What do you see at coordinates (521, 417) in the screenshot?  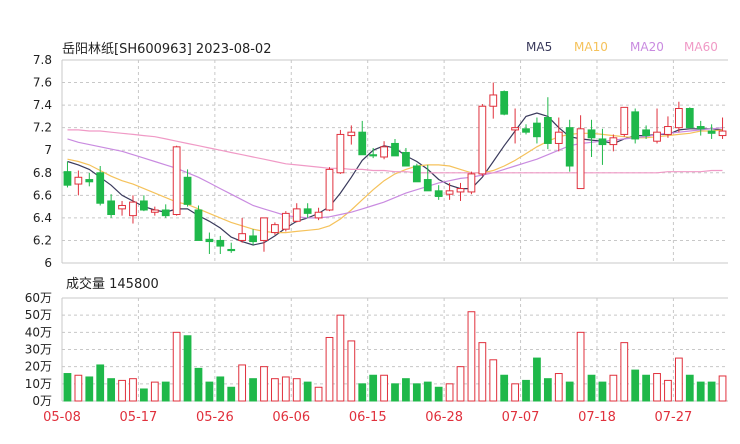 I see `date-tick-label: 07-07` at bounding box center [521, 417].